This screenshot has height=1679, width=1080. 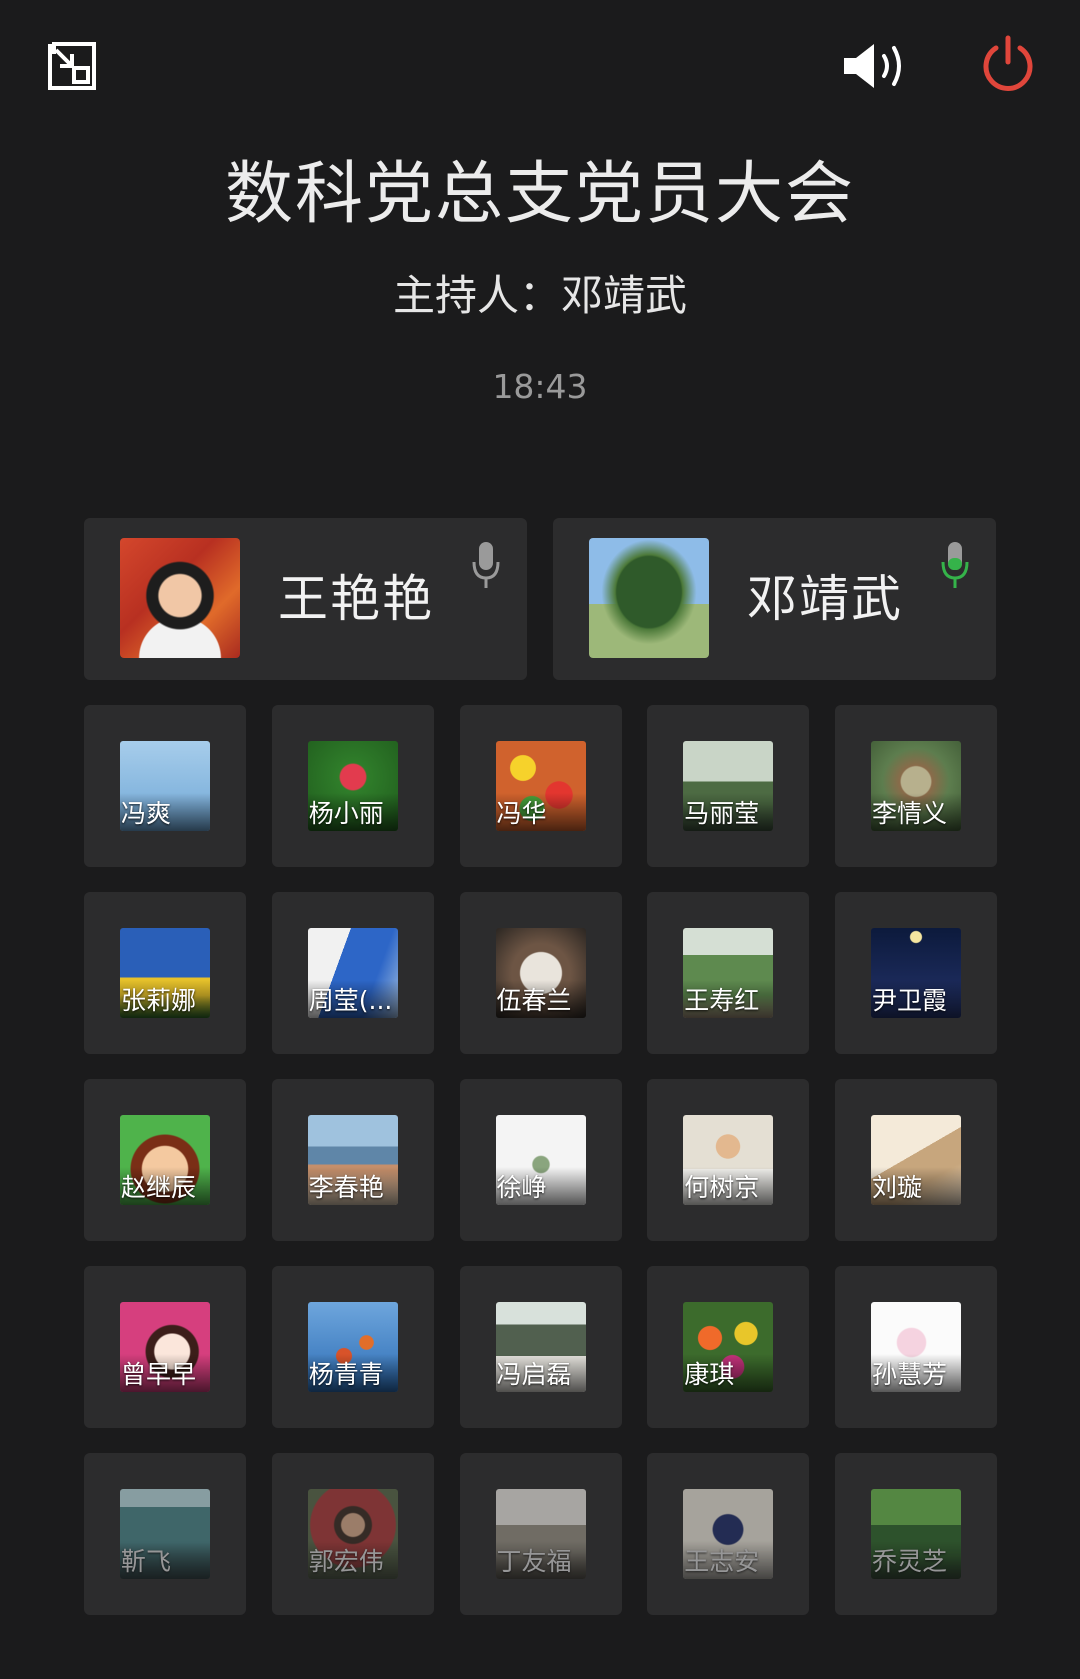 What do you see at coordinates (540, 386) in the screenshot?
I see `meeting-time: 18:43` at bounding box center [540, 386].